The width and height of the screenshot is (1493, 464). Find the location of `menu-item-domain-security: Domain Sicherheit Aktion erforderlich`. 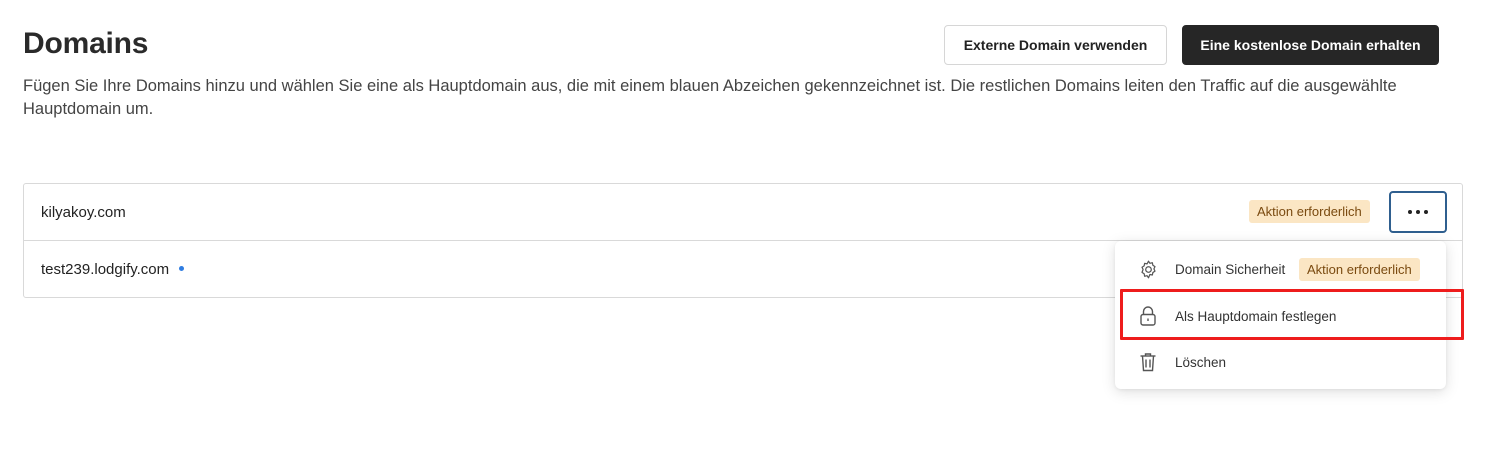

menu-item-domain-security: Domain Sicherheit Aktion erforderlich is located at coordinates (1280, 269).